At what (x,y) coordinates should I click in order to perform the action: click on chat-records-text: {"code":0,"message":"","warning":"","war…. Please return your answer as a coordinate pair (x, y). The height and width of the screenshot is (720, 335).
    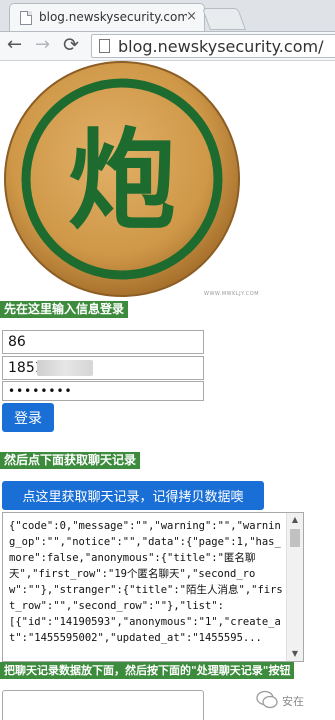
    Looking at the image, I should click on (146, 582).